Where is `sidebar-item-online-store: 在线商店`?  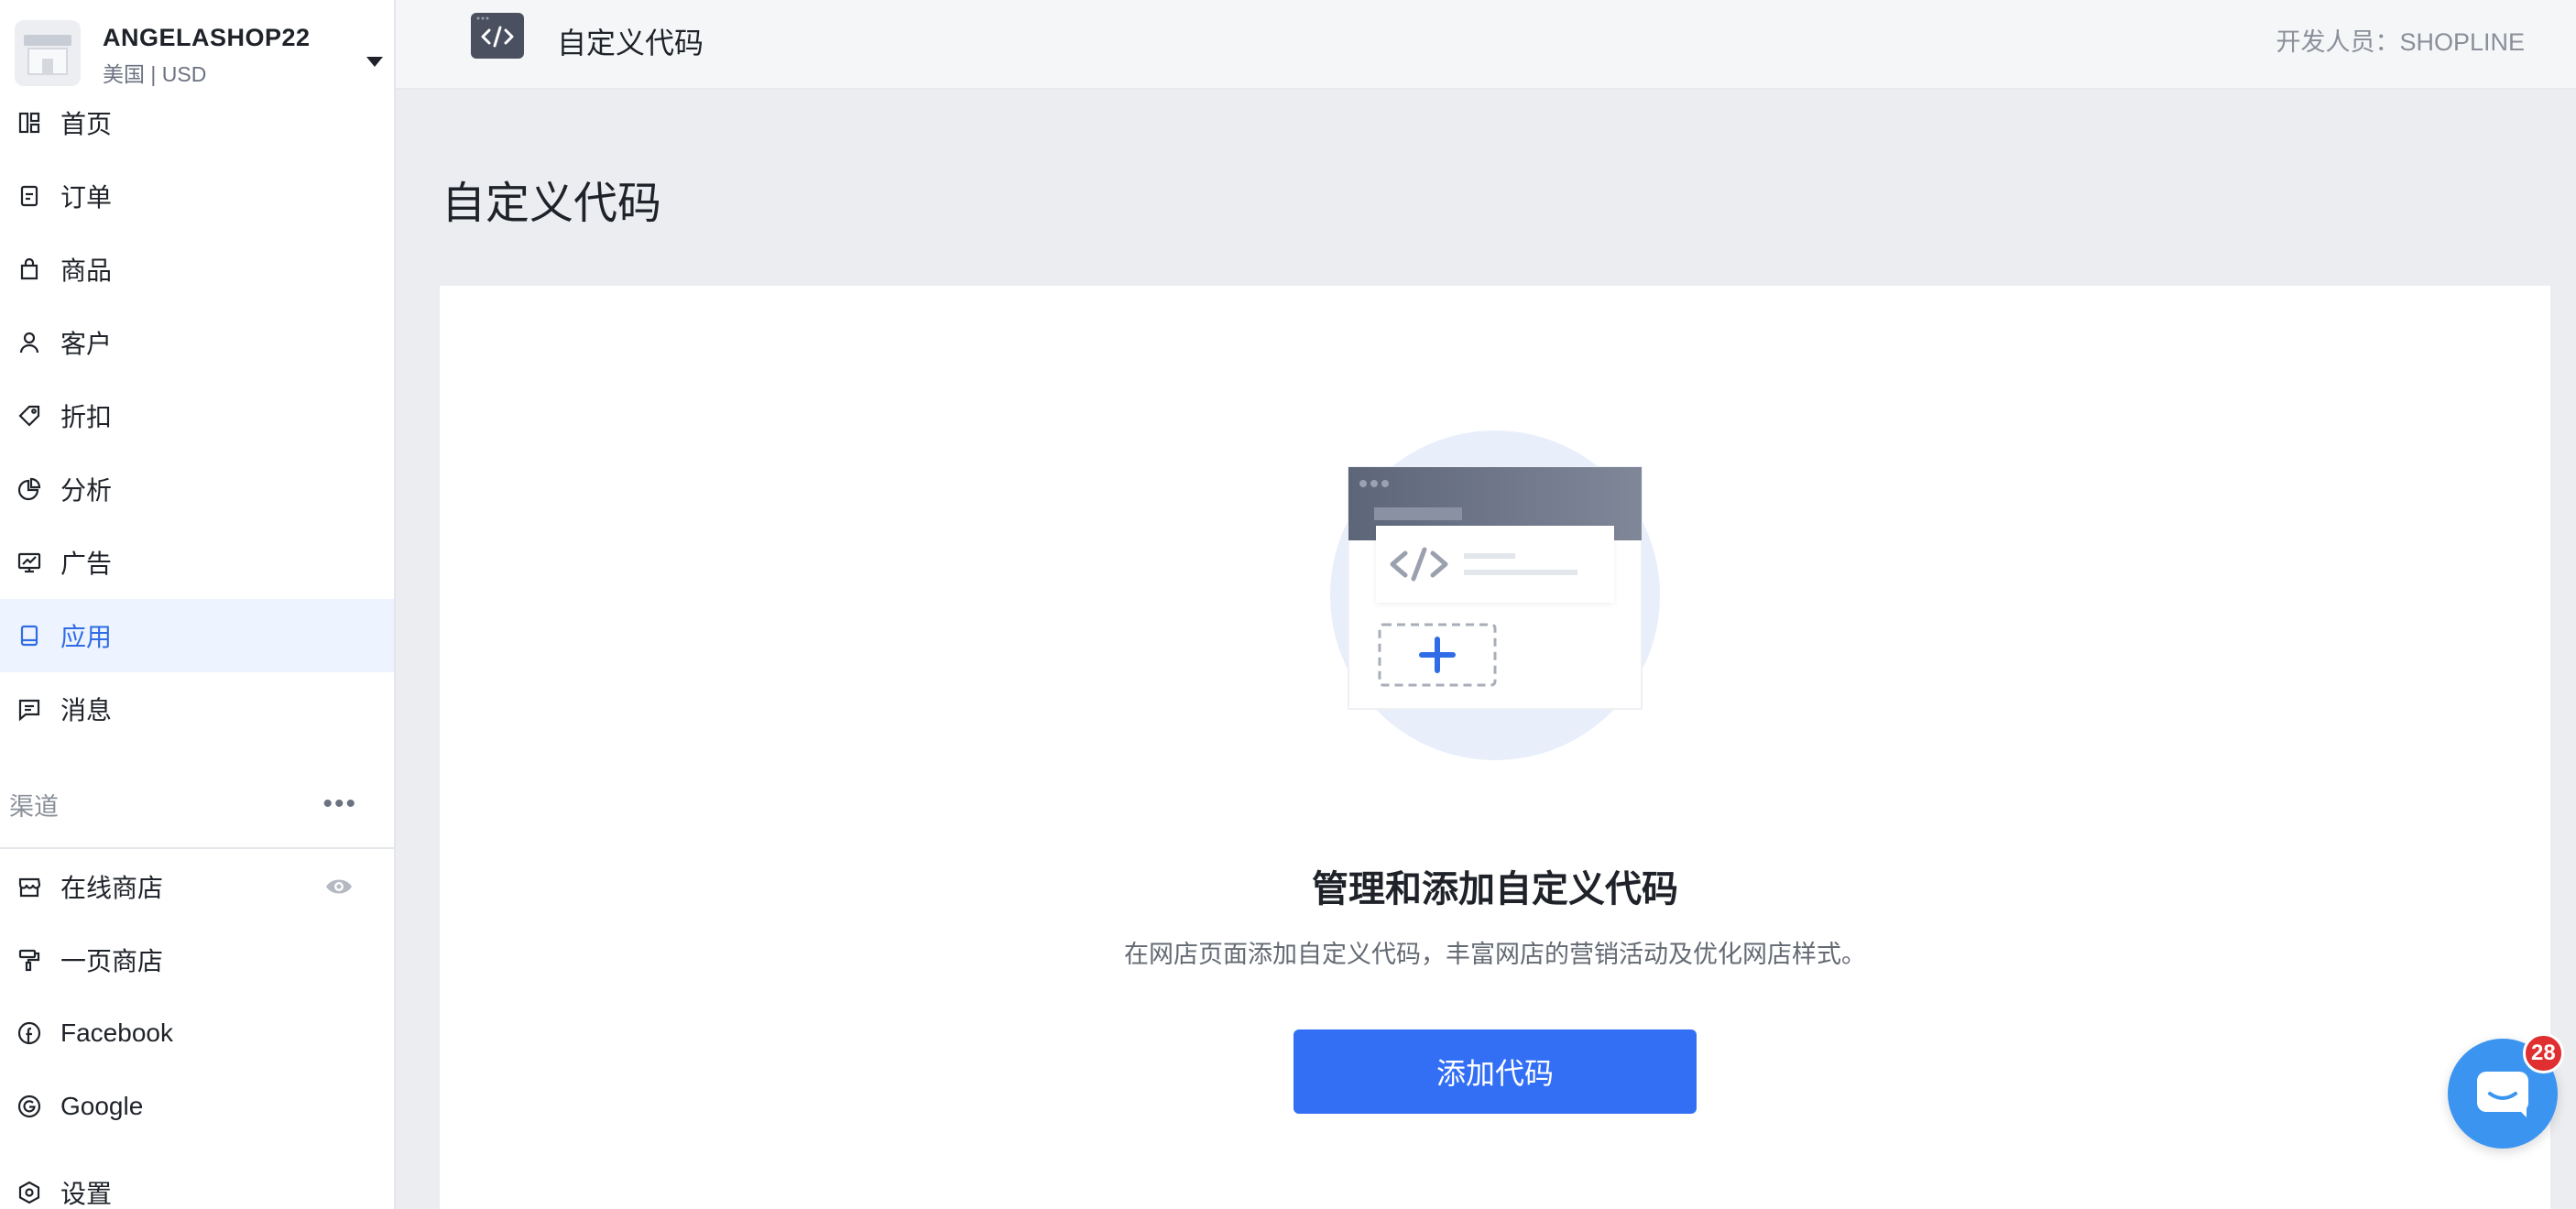 sidebar-item-online-store: 在线商店 is located at coordinates (197, 887).